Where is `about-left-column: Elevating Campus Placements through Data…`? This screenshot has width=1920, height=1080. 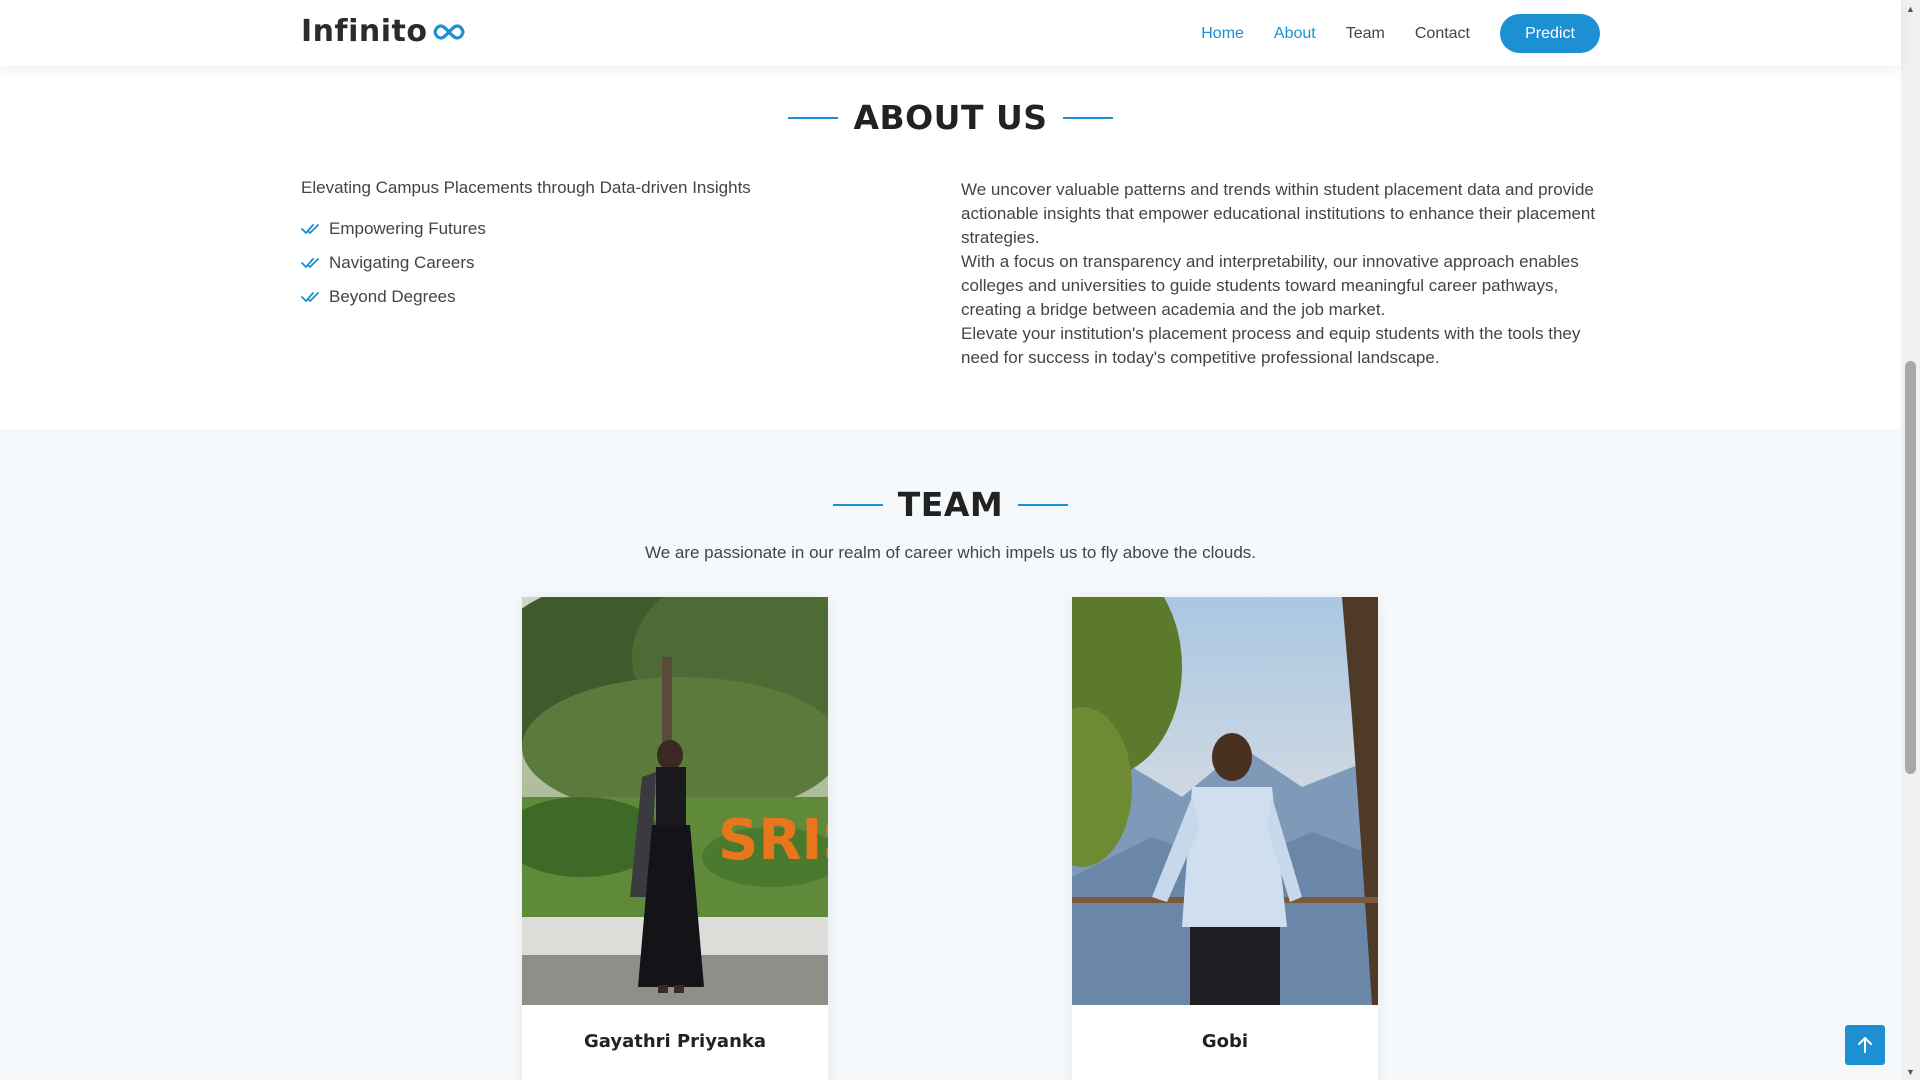 about-left-column: Elevating Campus Placements through Data… is located at coordinates (601, 246).